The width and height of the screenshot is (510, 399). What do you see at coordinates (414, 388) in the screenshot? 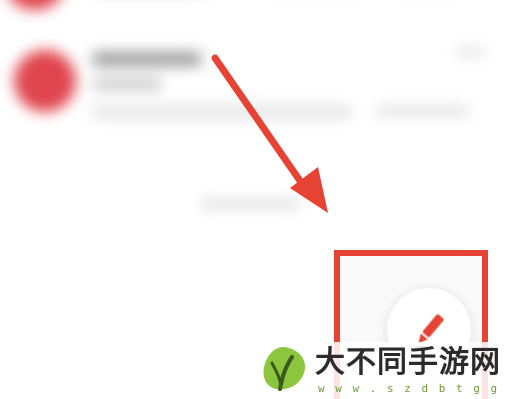
I see `watermark-url: w w w . s z d b t g g . c o m` at bounding box center [414, 388].